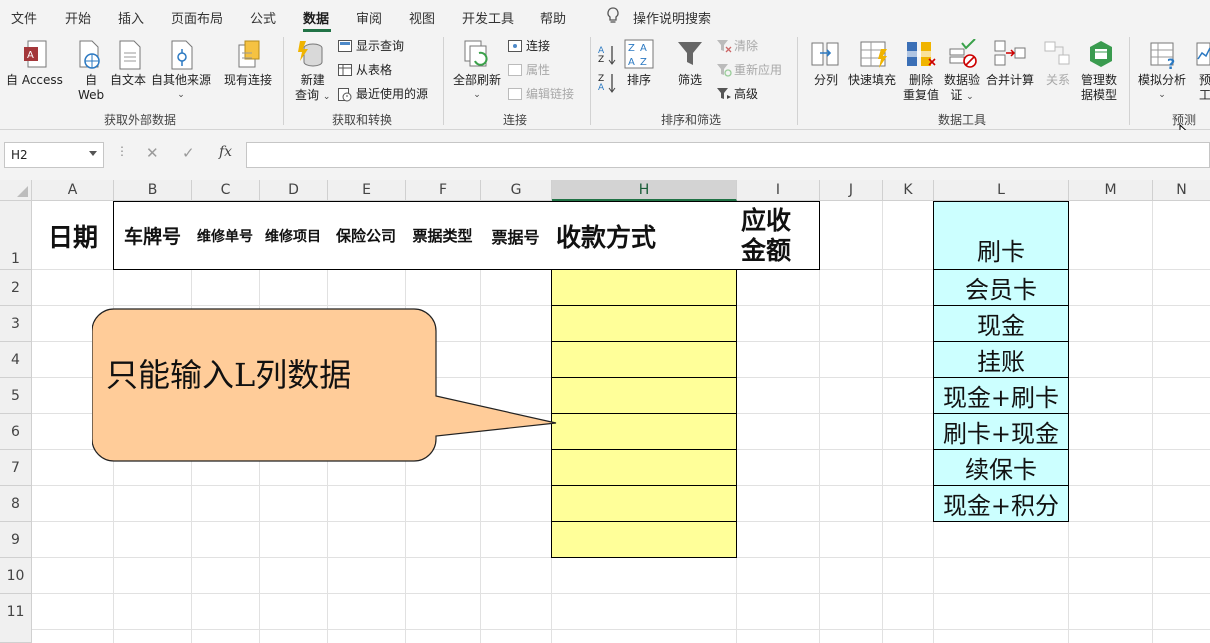 The image size is (1210, 643). I want to click on column-header-c: C, so click(226, 190).